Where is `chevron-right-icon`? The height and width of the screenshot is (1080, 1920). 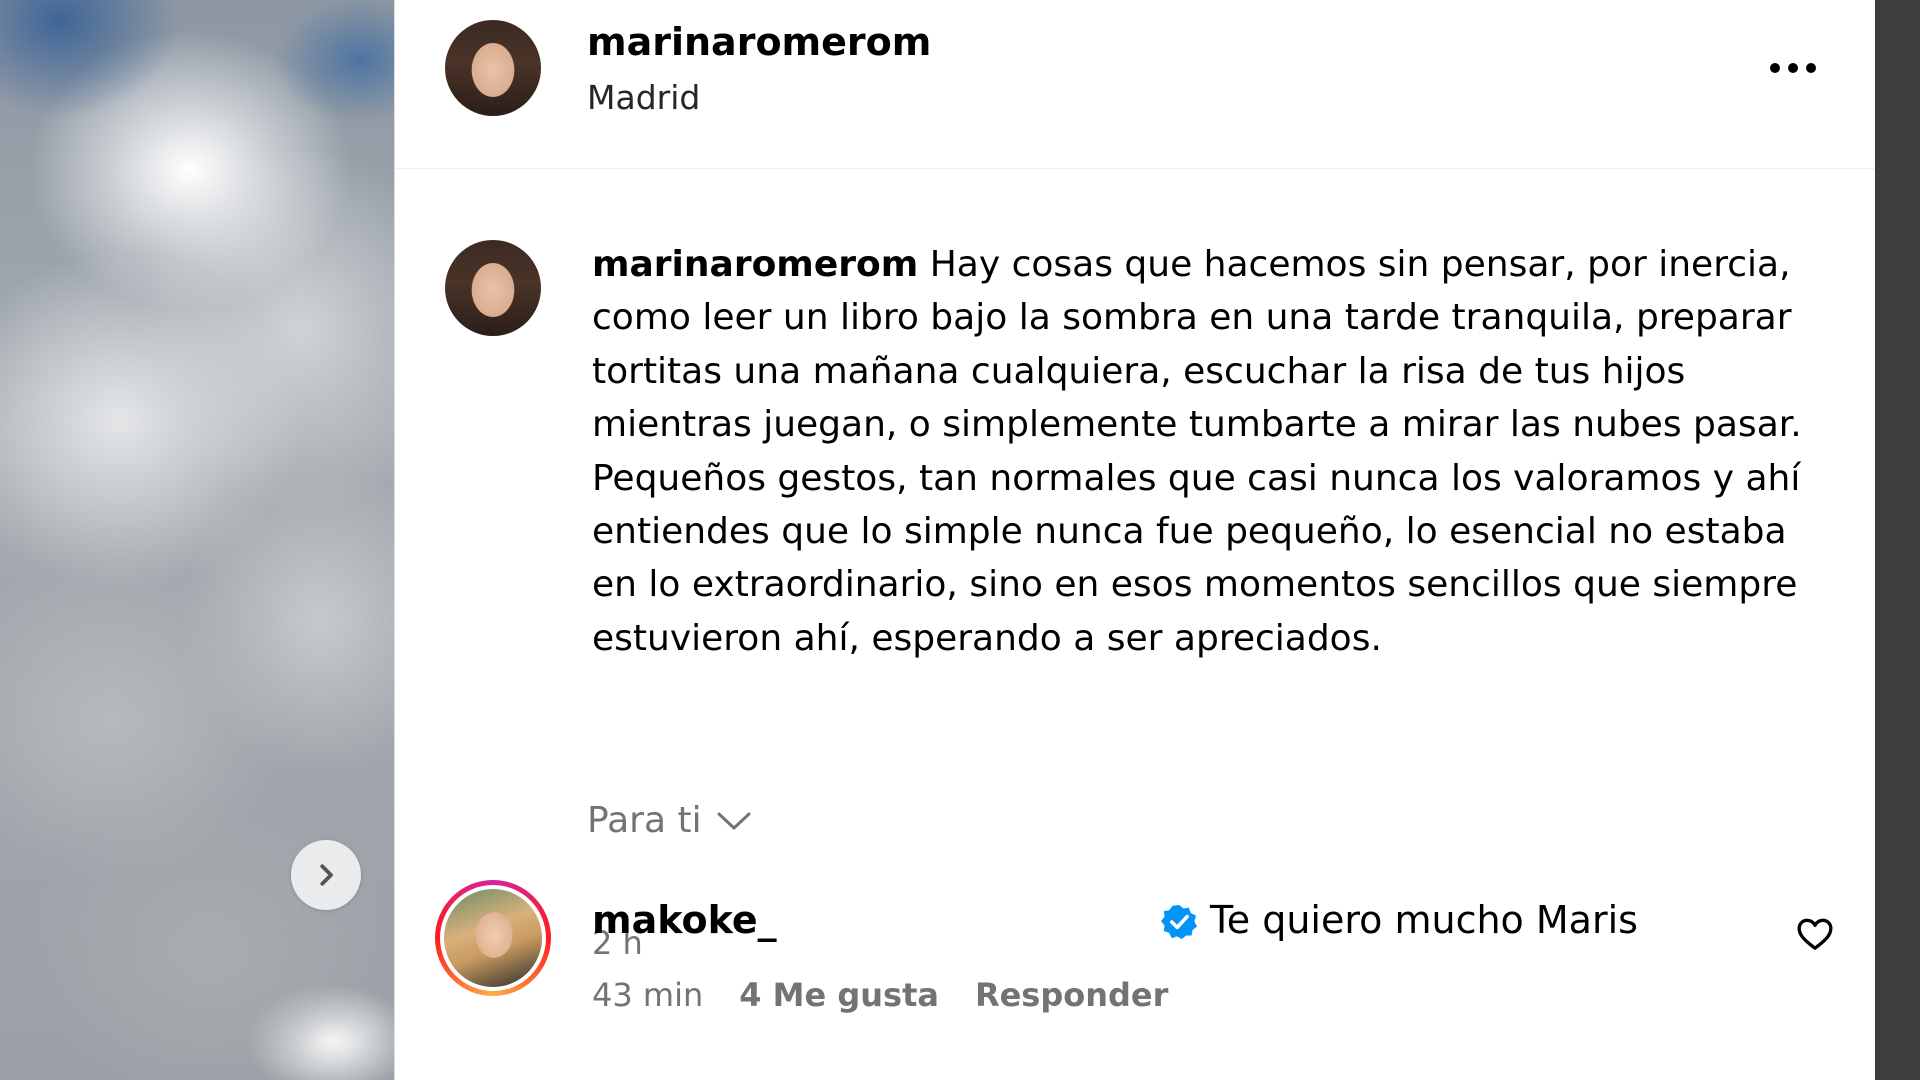 chevron-right-icon is located at coordinates (326, 875).